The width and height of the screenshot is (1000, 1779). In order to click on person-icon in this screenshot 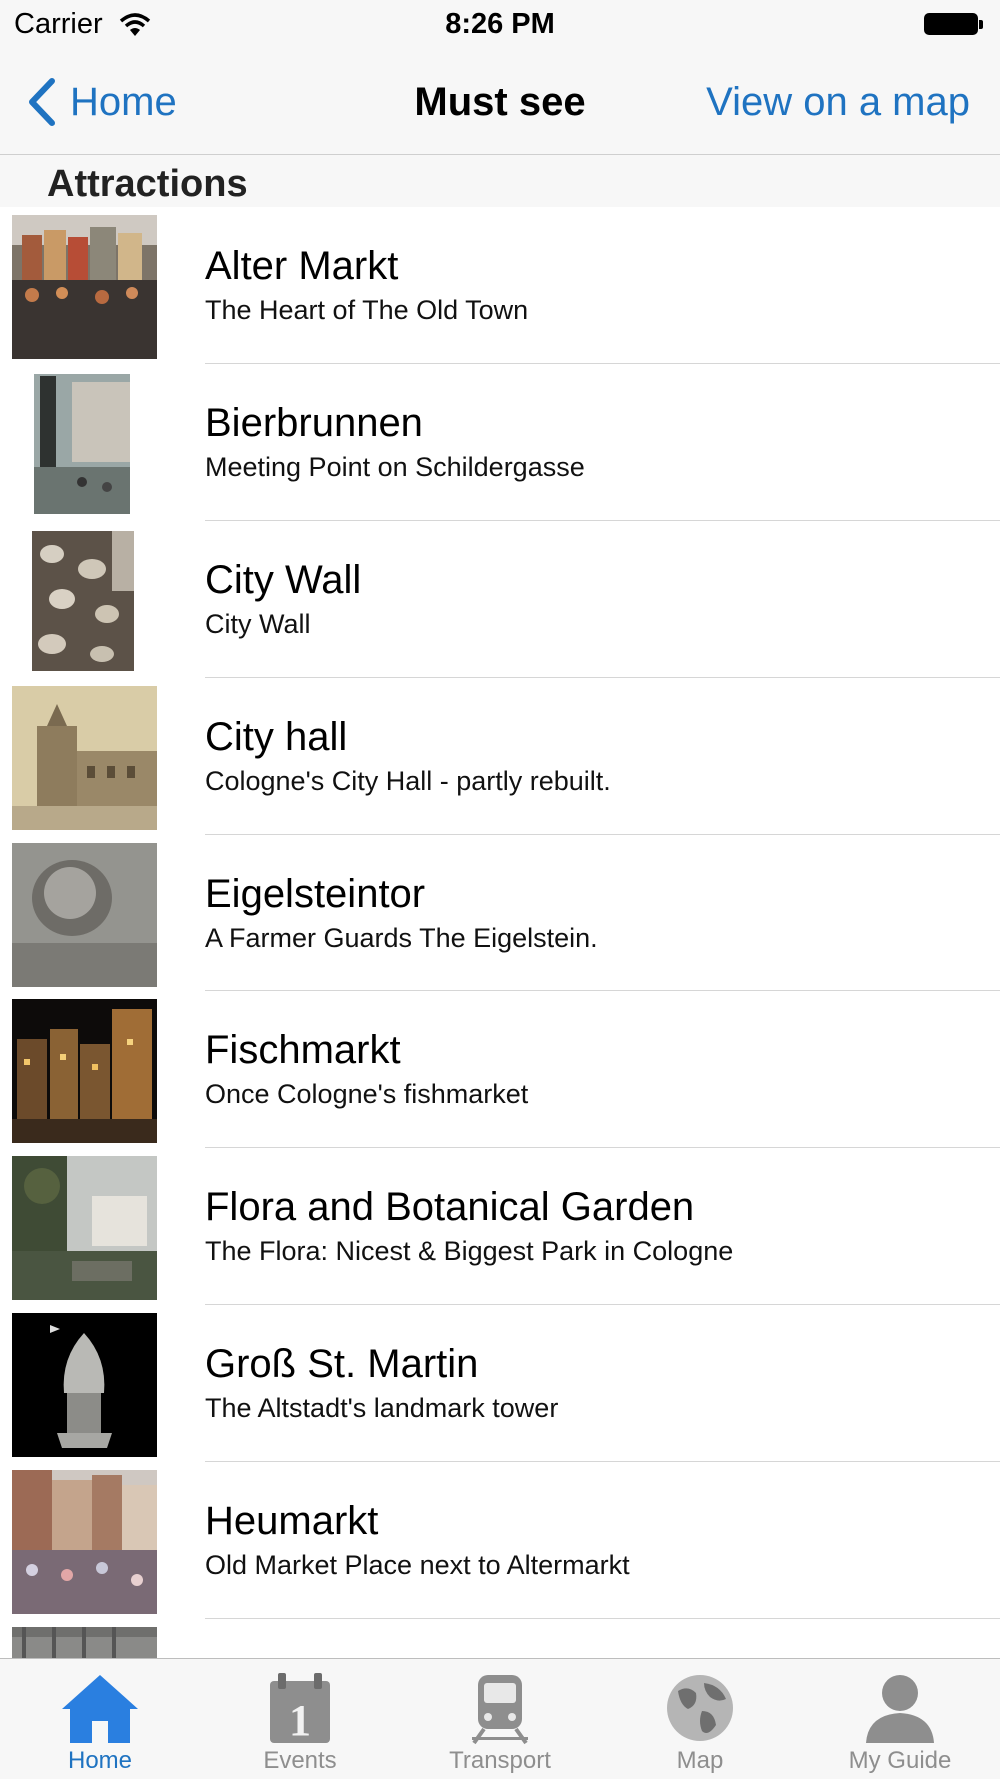, I will do `click(900, 1709)`.